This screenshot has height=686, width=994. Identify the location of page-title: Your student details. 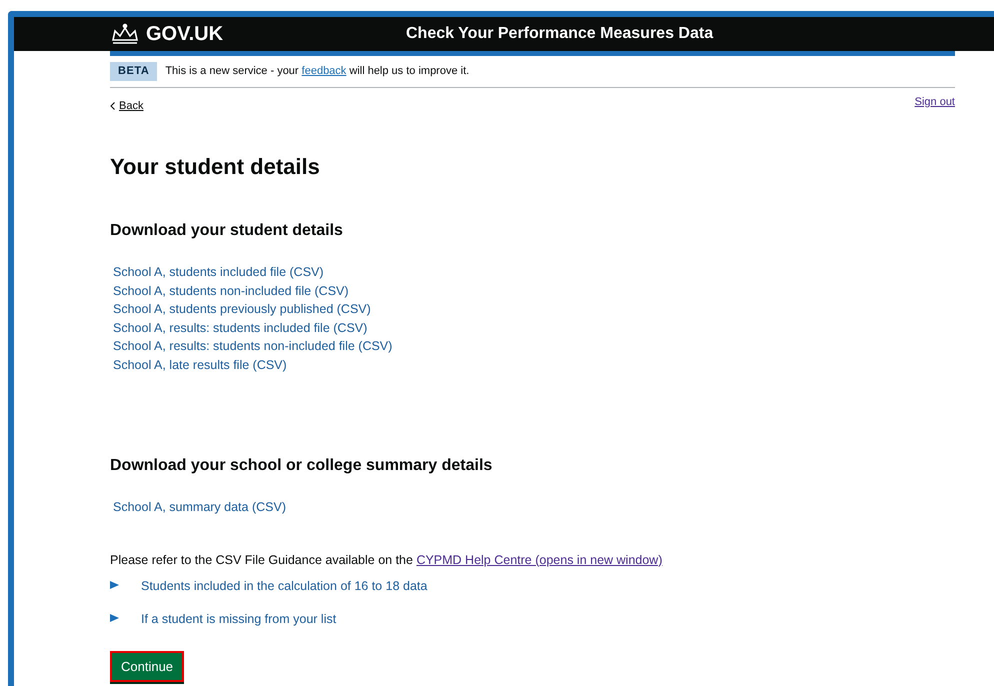
(215, 167).